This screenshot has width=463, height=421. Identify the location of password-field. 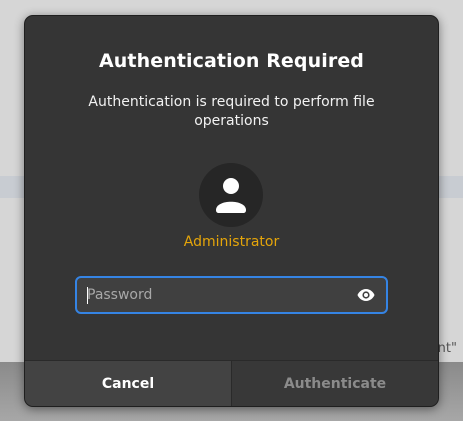
(231, 295).